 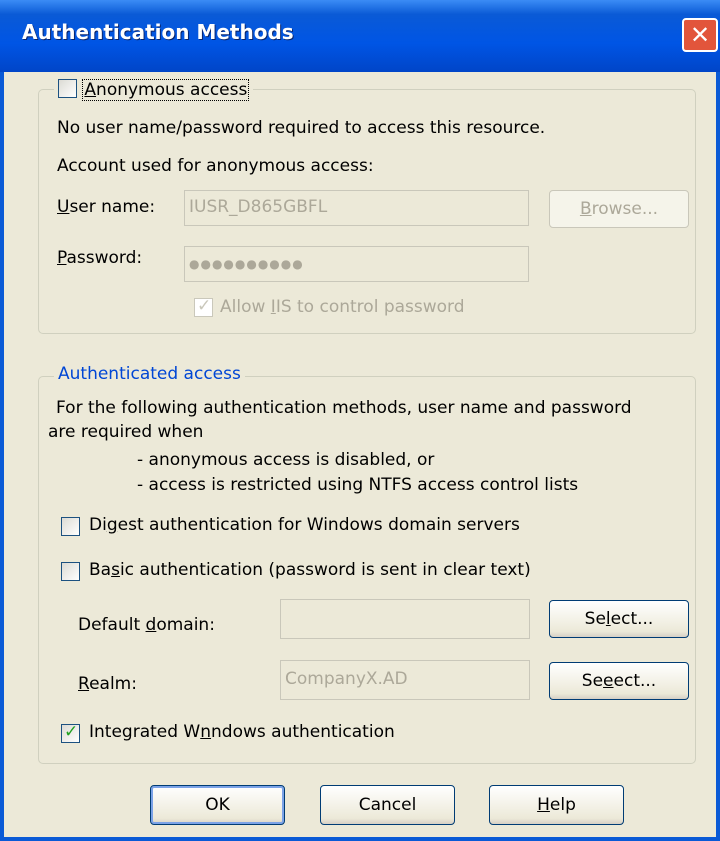 I want to click on password-field: ●●●●●●●●●●, so click(x=356, y=264).